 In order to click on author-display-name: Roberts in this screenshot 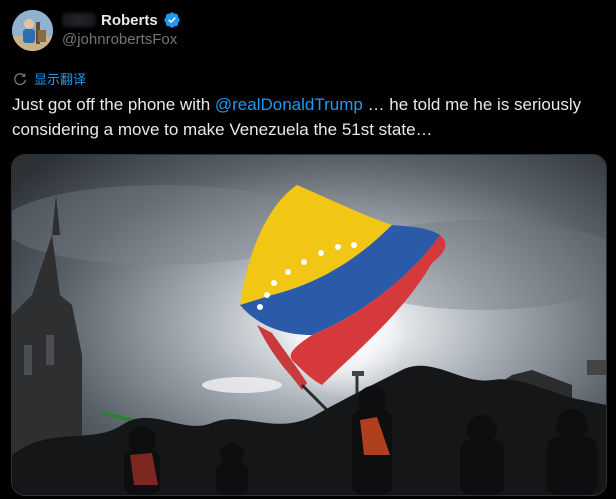, I will do `click(129, 20)`.